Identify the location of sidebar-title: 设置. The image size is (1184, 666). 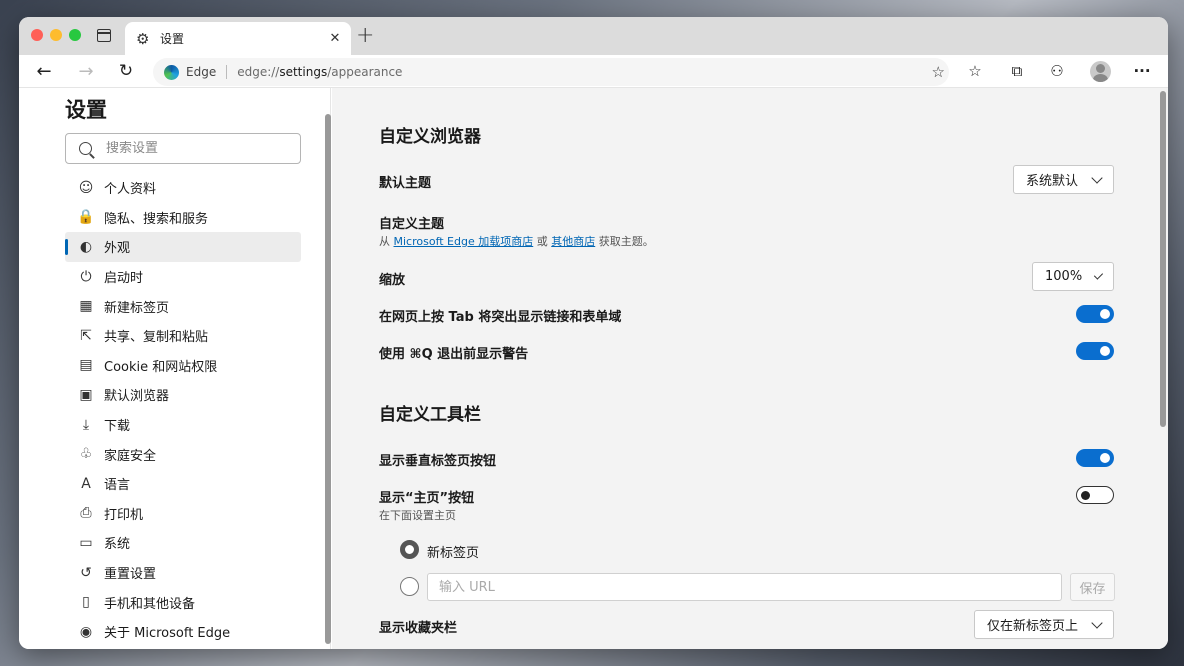
(86, 110).